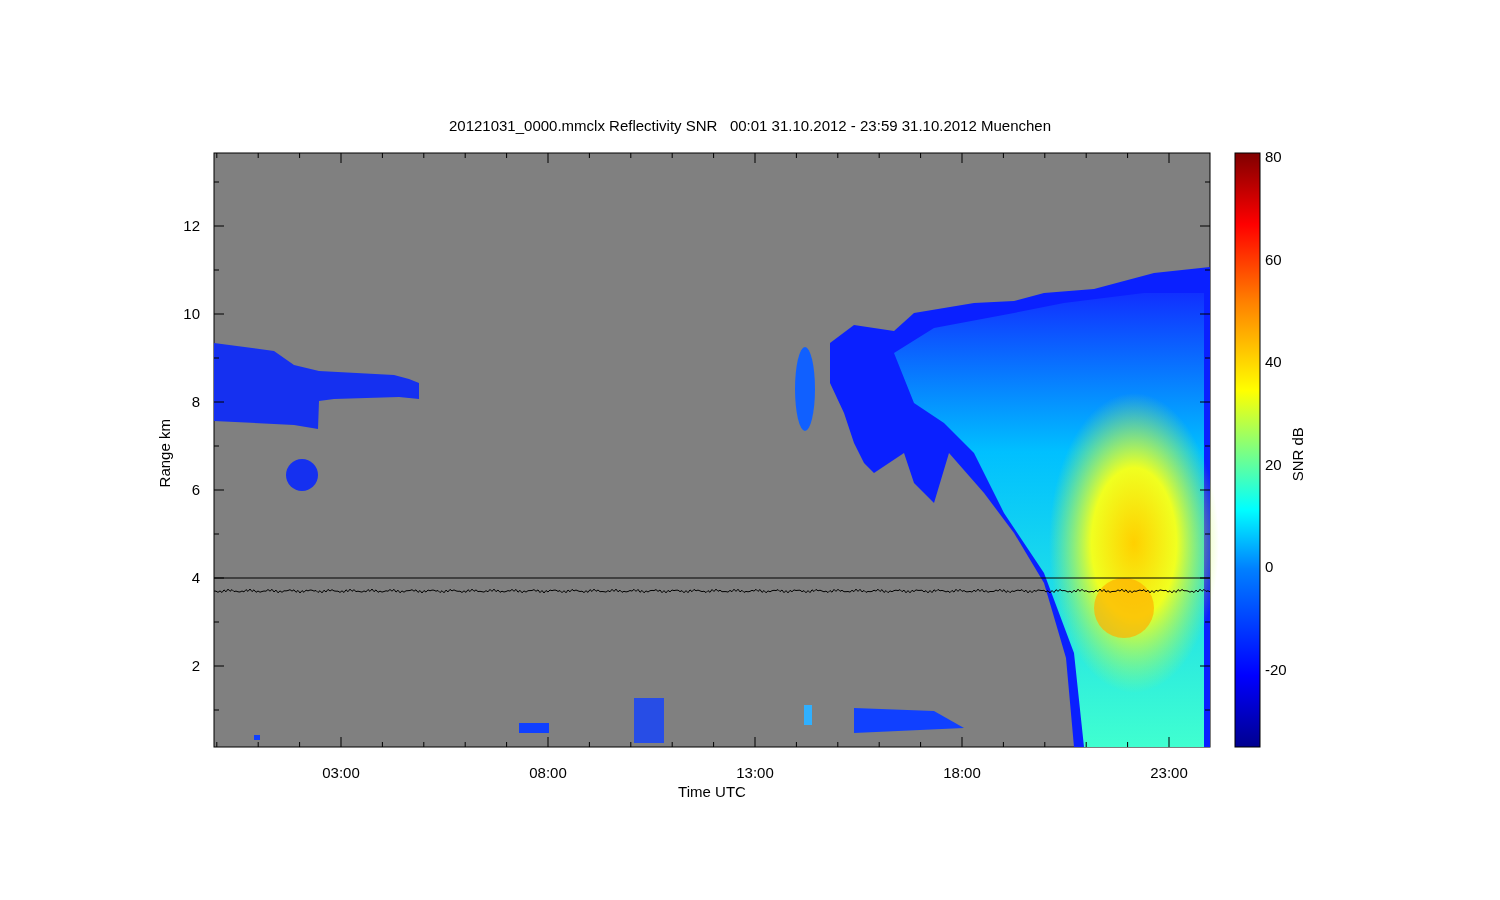  Describe the element at coordinates (750, 125) in the screenshot. I see `chart-title: 20121031_0000.mmclx Reflectivity SNR 00:01 31.10.2012 - 23:59 31.10.2012 Muenchen` at that location.